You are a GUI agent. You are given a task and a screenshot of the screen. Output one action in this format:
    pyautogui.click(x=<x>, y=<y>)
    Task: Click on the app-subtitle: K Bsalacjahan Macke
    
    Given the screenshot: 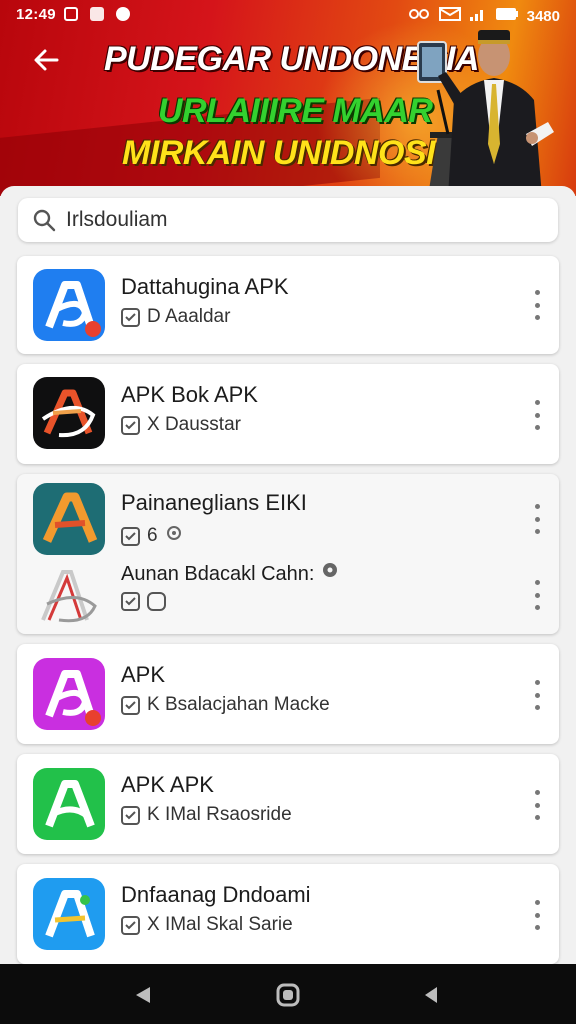 What is the action you would take?
    pyautogui.click(x=225, y=705)
    